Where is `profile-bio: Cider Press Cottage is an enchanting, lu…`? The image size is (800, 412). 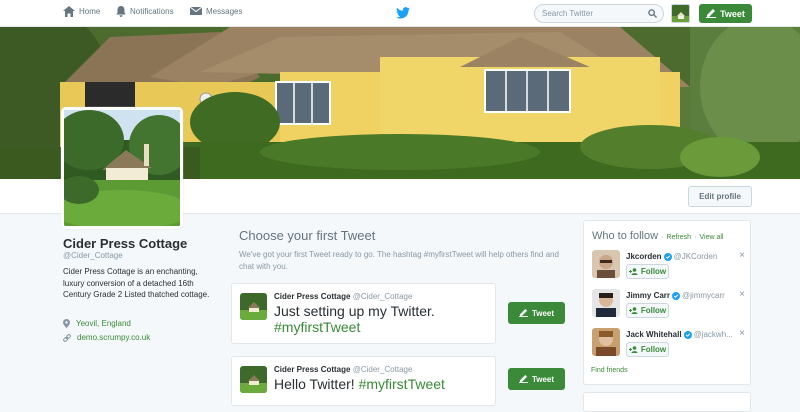 profile-bio: Cider Press Cottage is an enchanting, lu… is located at coordinates (136, 283).